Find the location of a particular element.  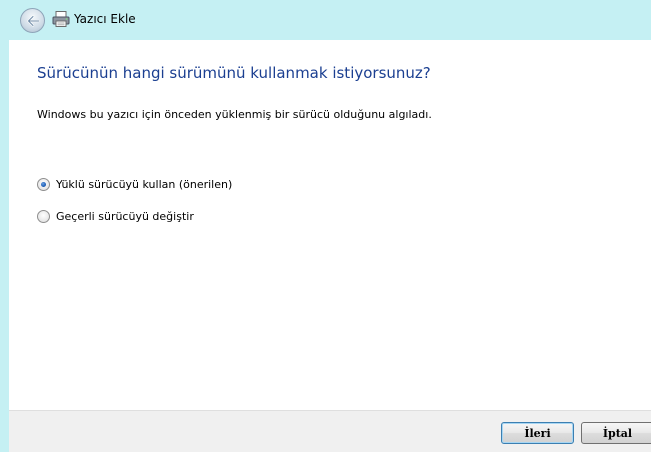

radio-button-selected is located at coordinates (43, 184).